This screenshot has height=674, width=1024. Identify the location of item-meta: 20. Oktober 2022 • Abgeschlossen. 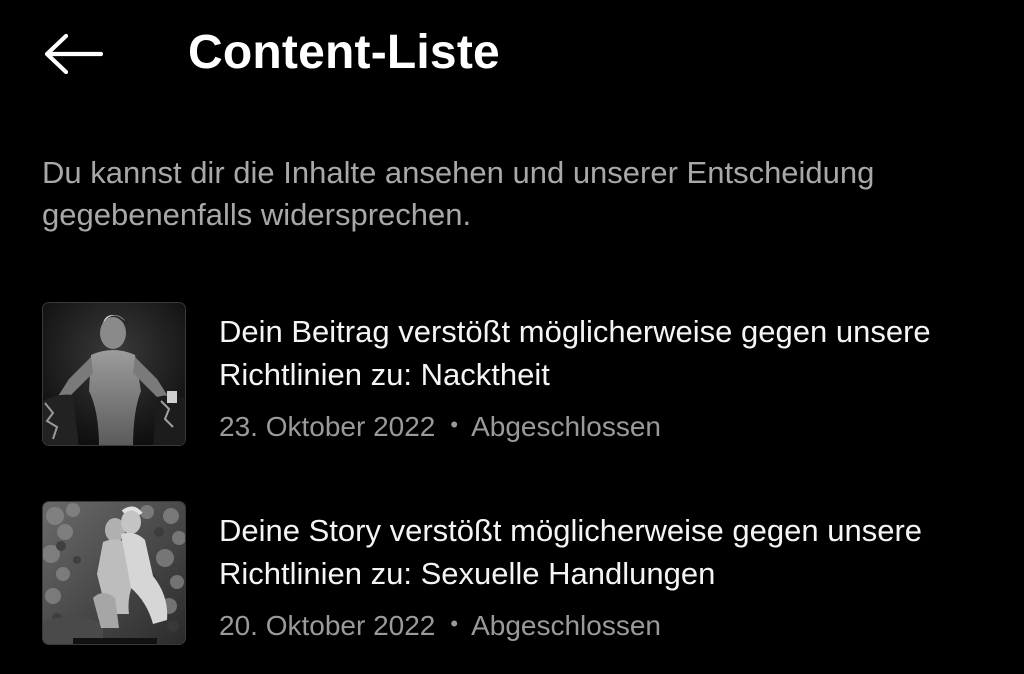
(609, 625).